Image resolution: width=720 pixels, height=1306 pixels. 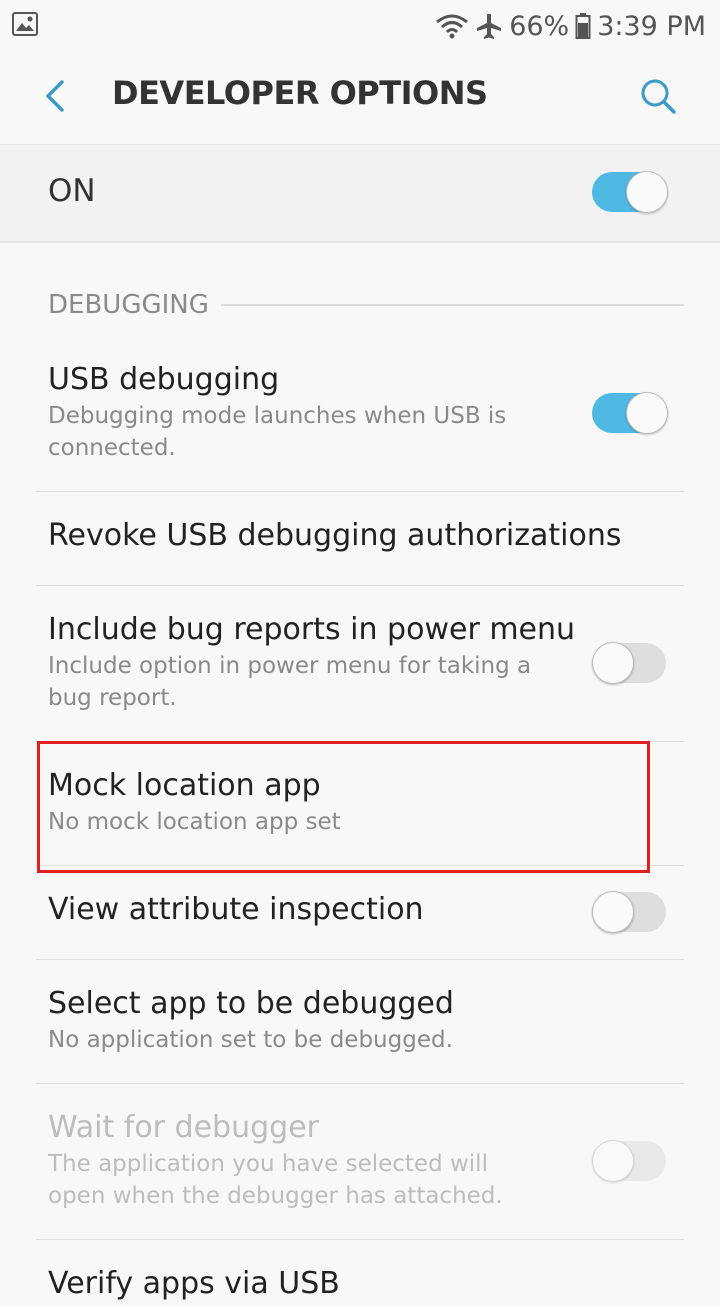 I want to click on search-icon, so click(x=658, y=96).